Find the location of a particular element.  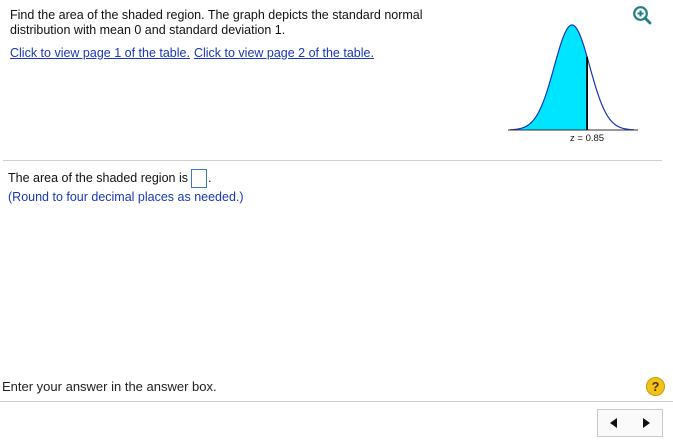

next-button is located at coordinates (646, 423).